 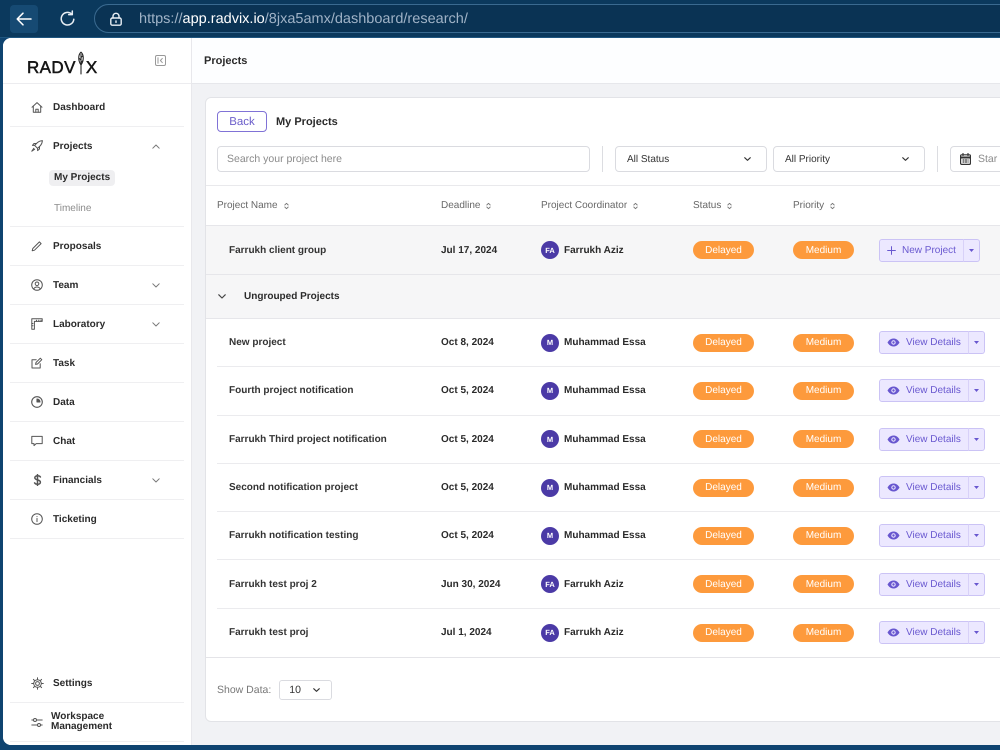 I want to click on sidebar-item: Projects, so click(x=97, y=146).